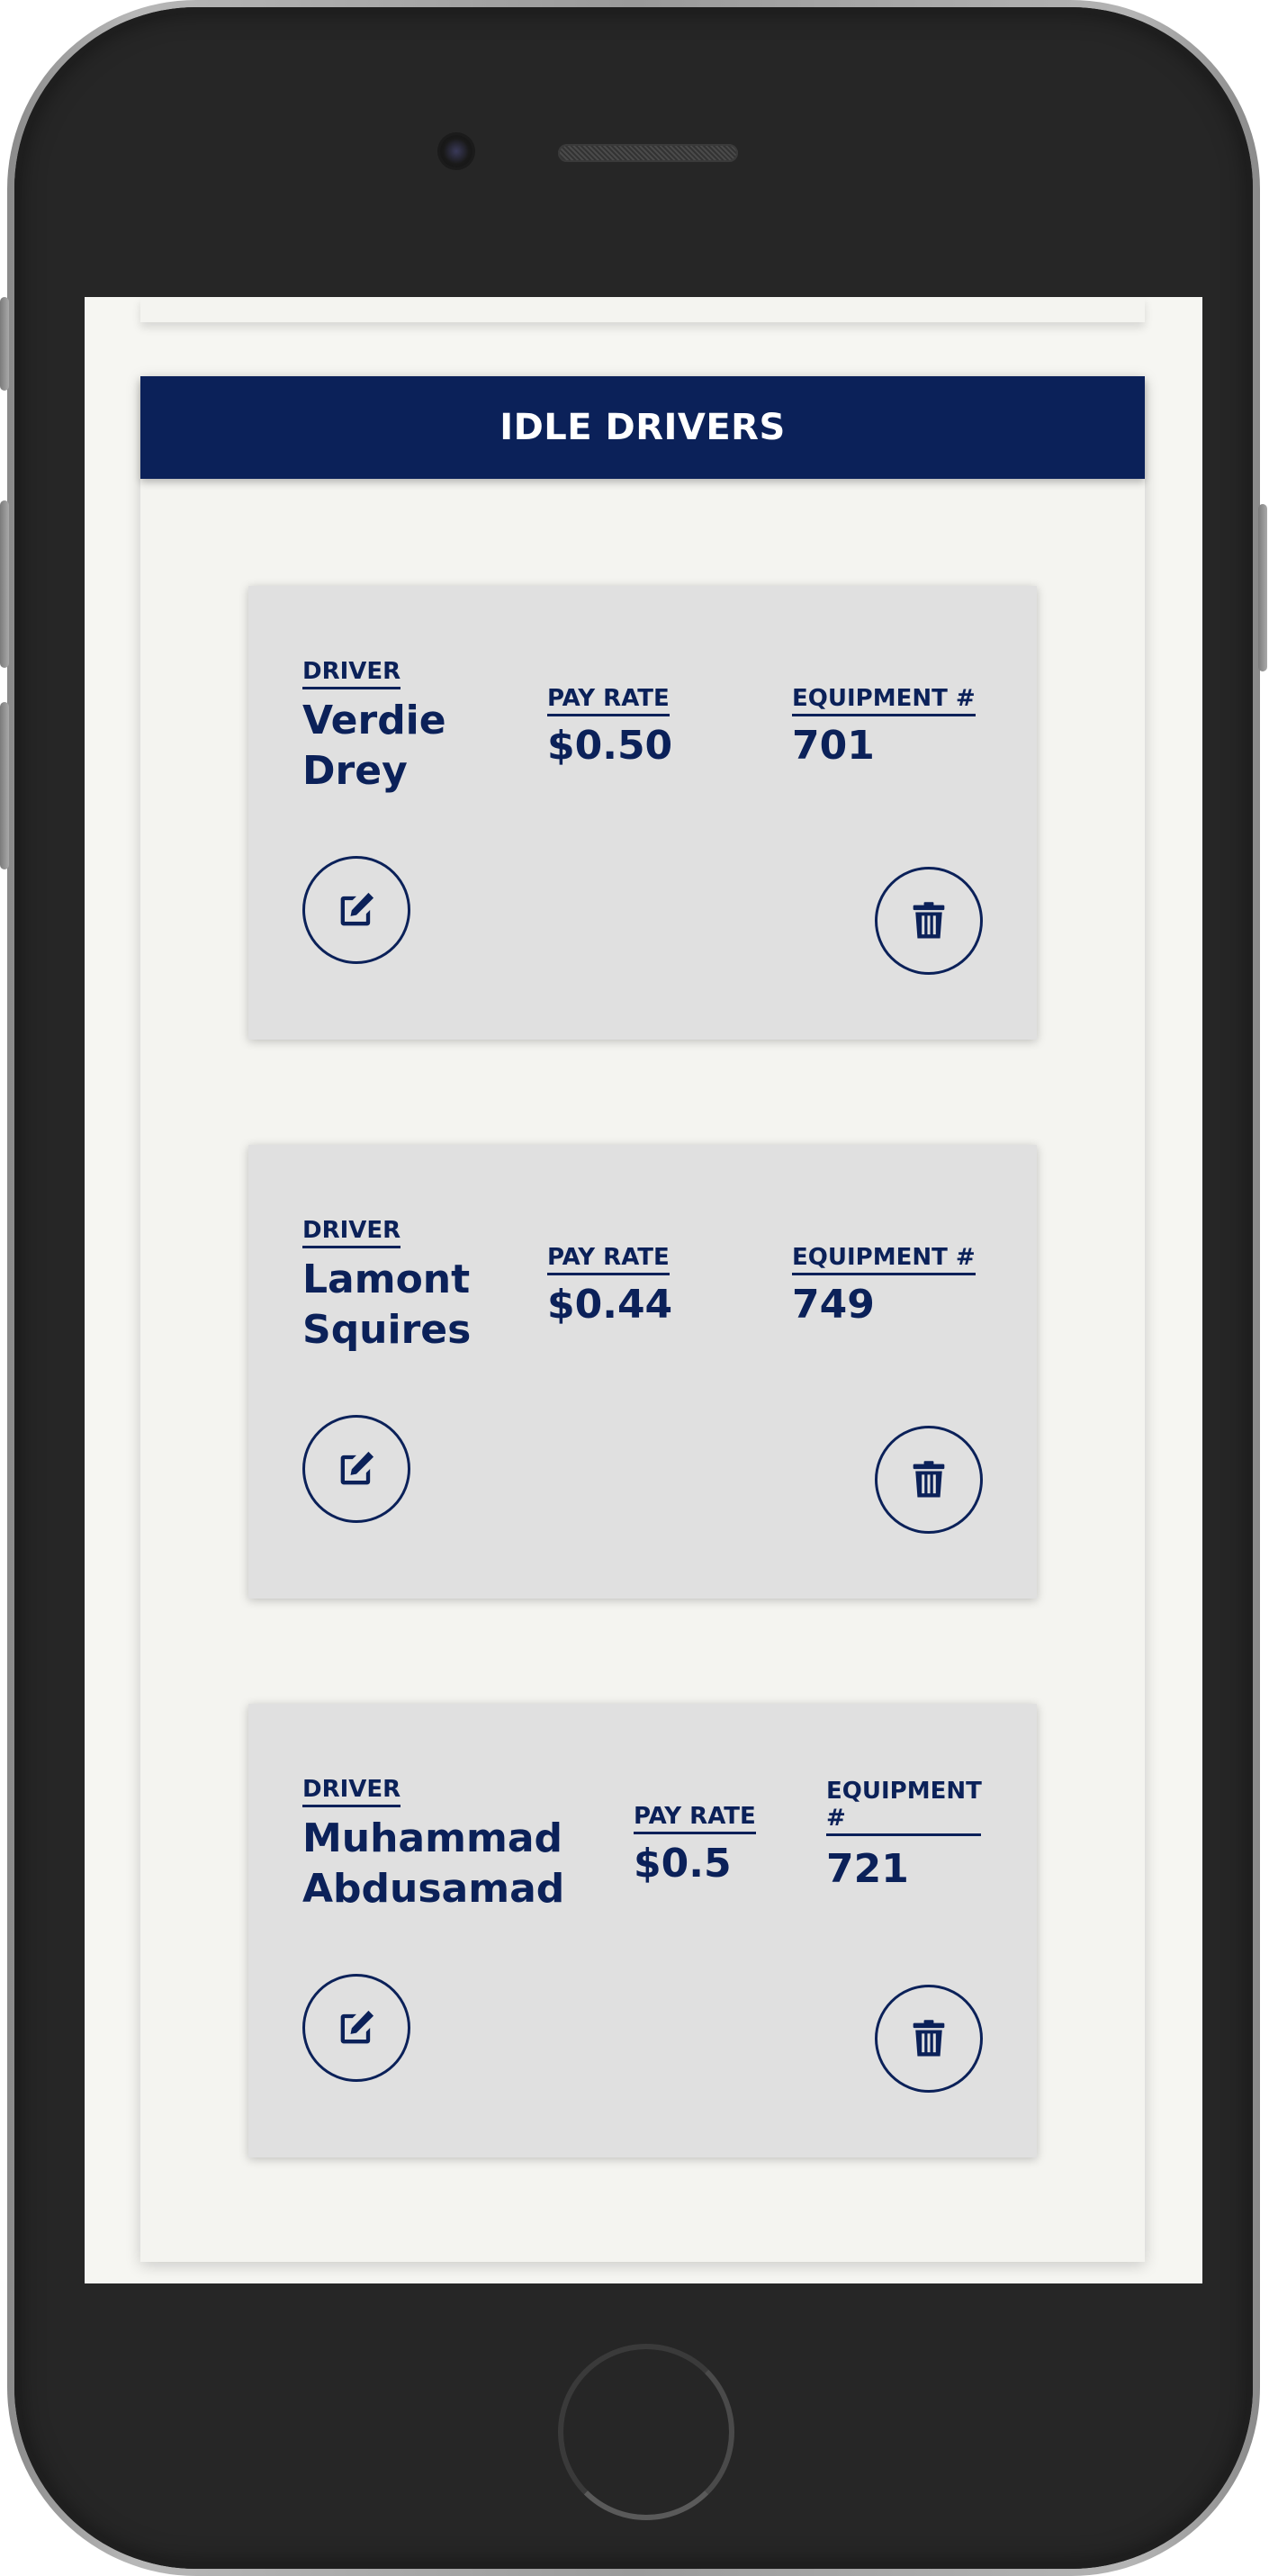  Describe the element at coordinates (834, 1305) in the screenshot. I see `equipment-value: 749` at that location.